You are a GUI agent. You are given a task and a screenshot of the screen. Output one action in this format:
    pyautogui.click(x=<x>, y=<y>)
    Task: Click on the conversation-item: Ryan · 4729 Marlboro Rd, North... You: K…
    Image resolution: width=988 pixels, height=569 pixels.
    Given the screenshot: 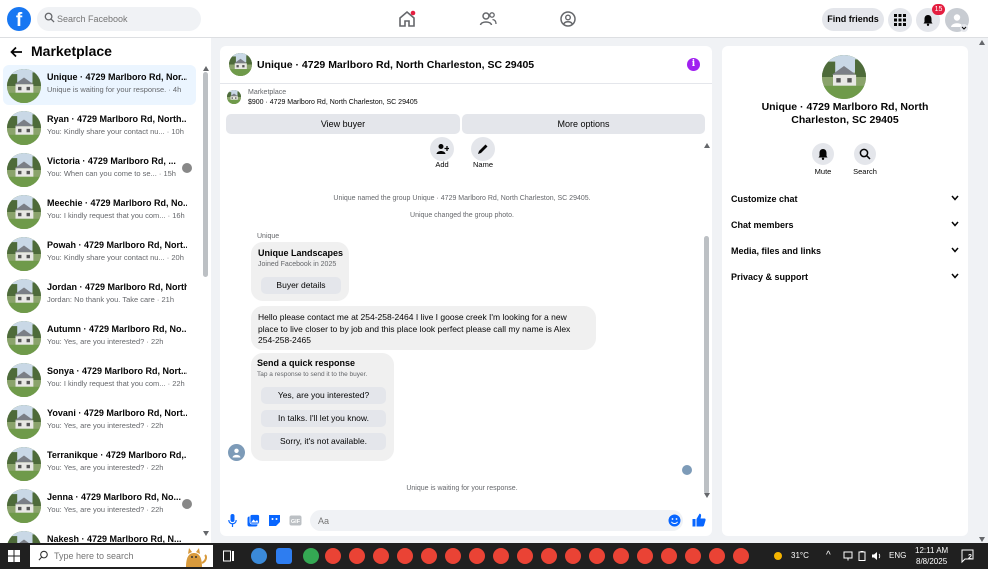 What is the action you would take?
    pyautogui.click(x=99, y=127)
    